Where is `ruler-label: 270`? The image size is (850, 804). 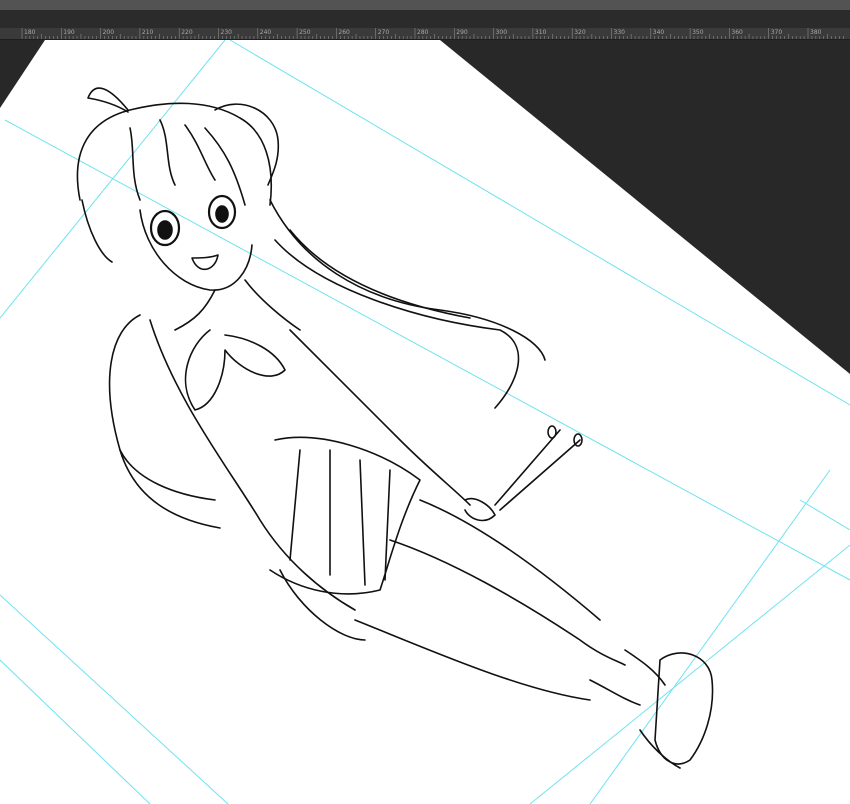
ruler-label: 270 is located at coordinates (383, 32).